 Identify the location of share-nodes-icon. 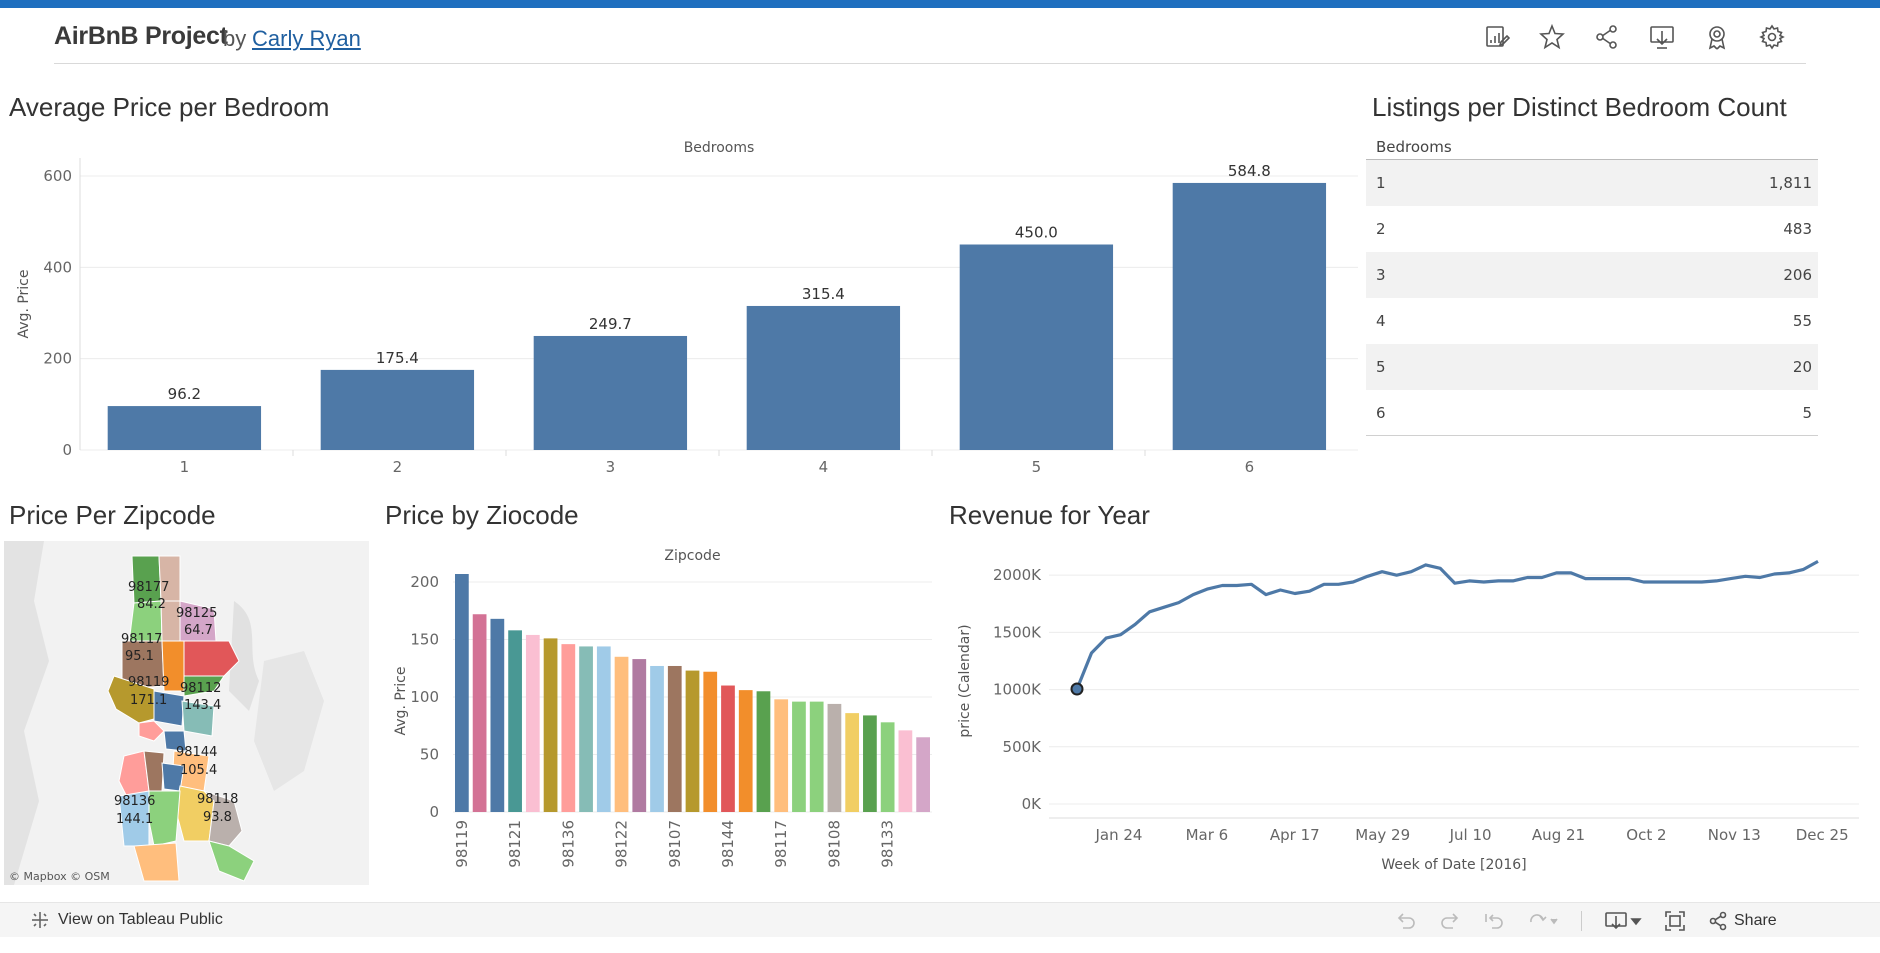
(1607, 37).